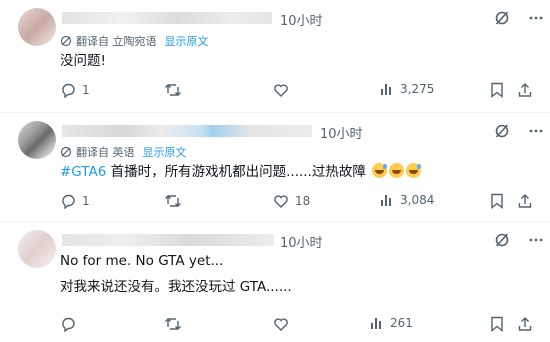  Describe the element at coordinates (83, 172) in the screenshot. I see `hashtag-link: #GTA6` at that location.